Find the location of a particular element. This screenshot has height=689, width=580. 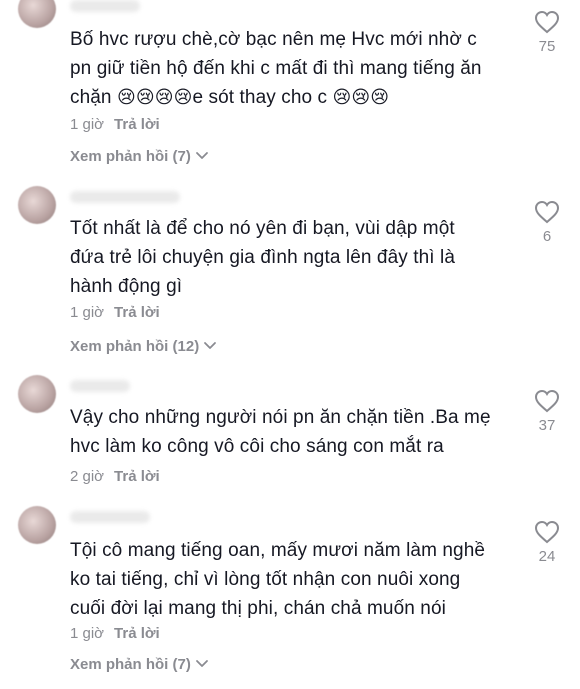

like-count: 24 is located at coordinates (547, 556).